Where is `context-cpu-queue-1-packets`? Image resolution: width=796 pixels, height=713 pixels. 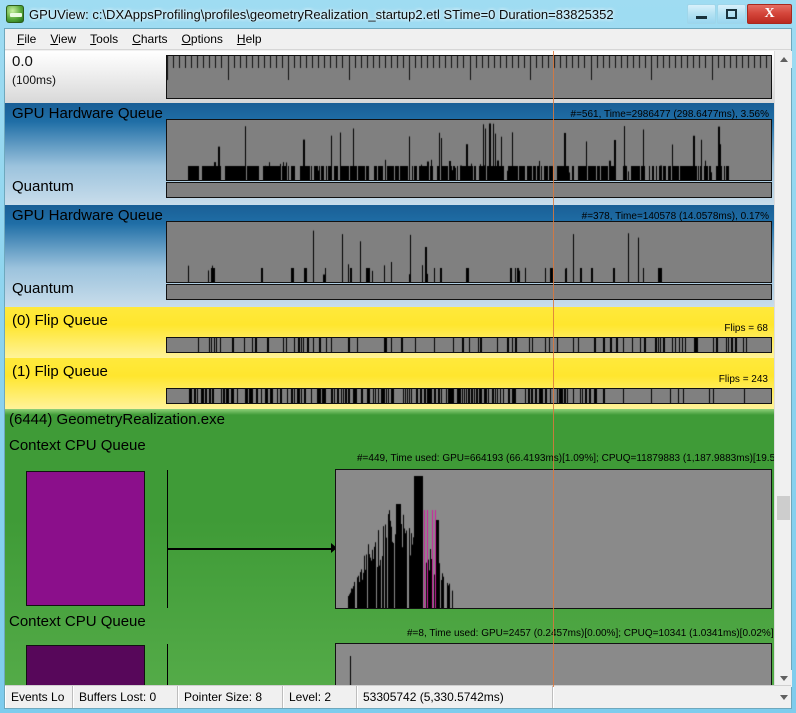 context-cpu-queue-1-packets is located at coordinates (553, 665).